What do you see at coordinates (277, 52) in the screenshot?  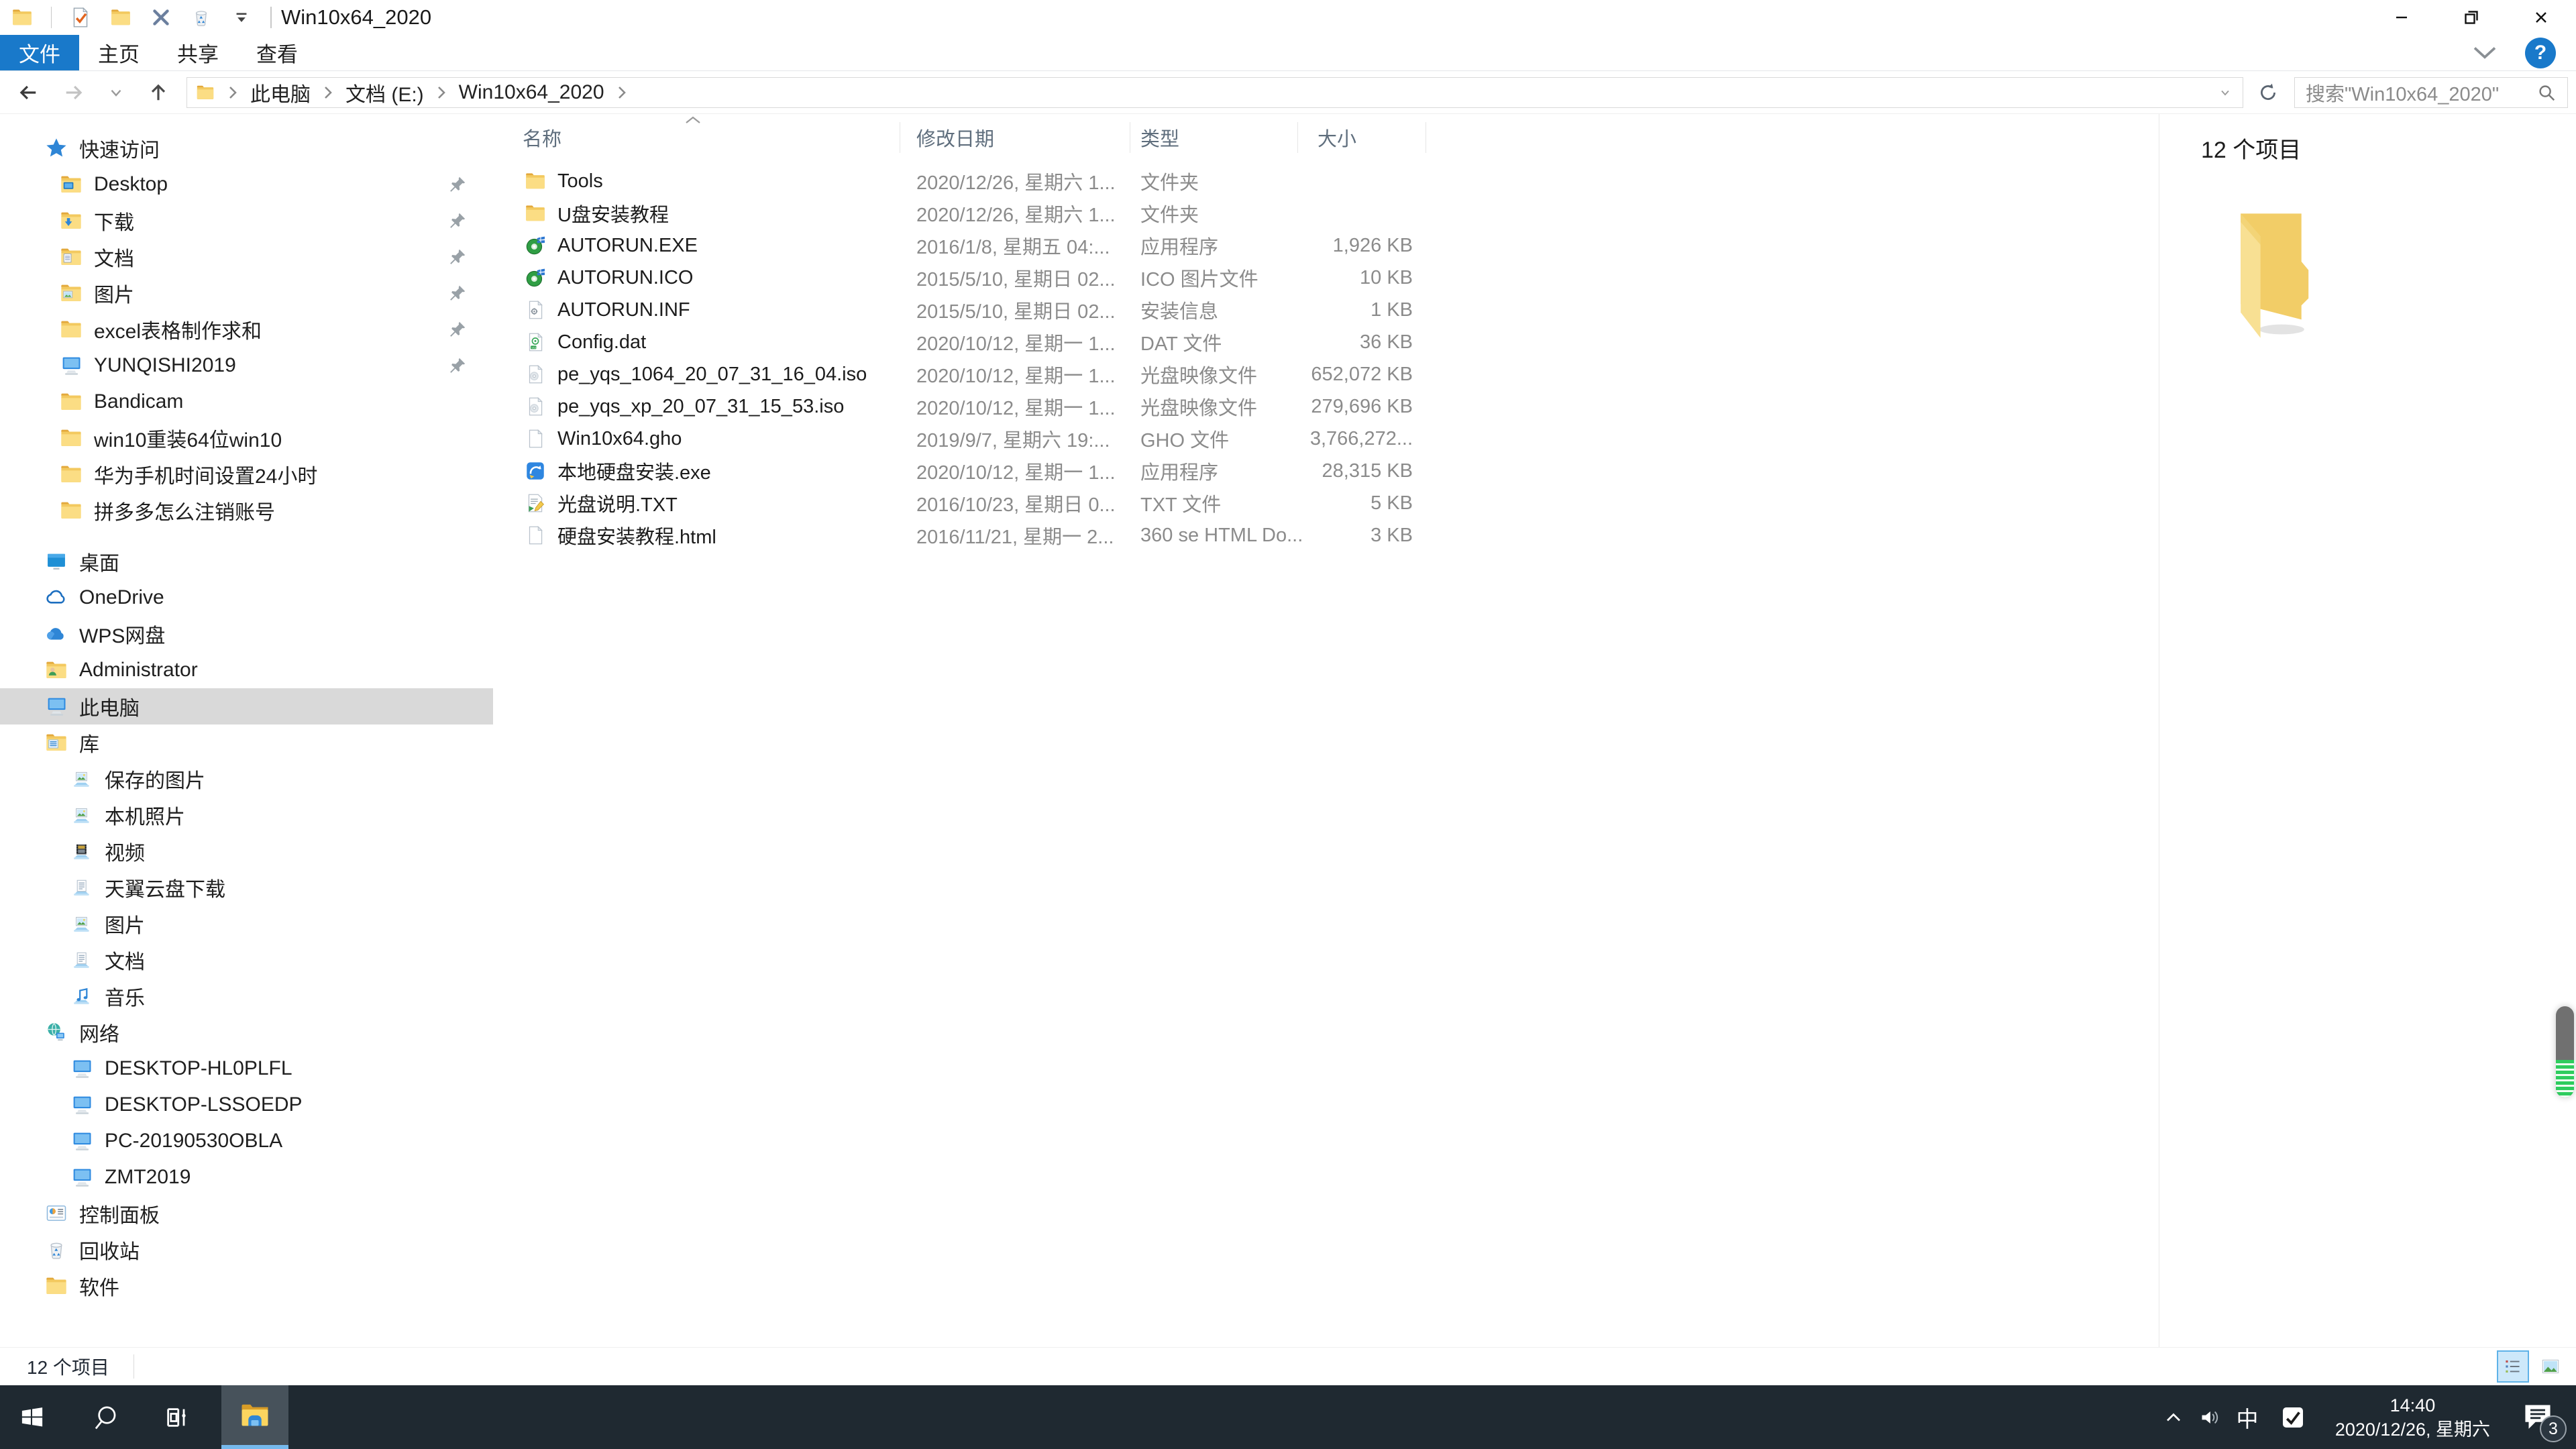 I see `tab-查看: 查看` at bounding box center [277, 52].